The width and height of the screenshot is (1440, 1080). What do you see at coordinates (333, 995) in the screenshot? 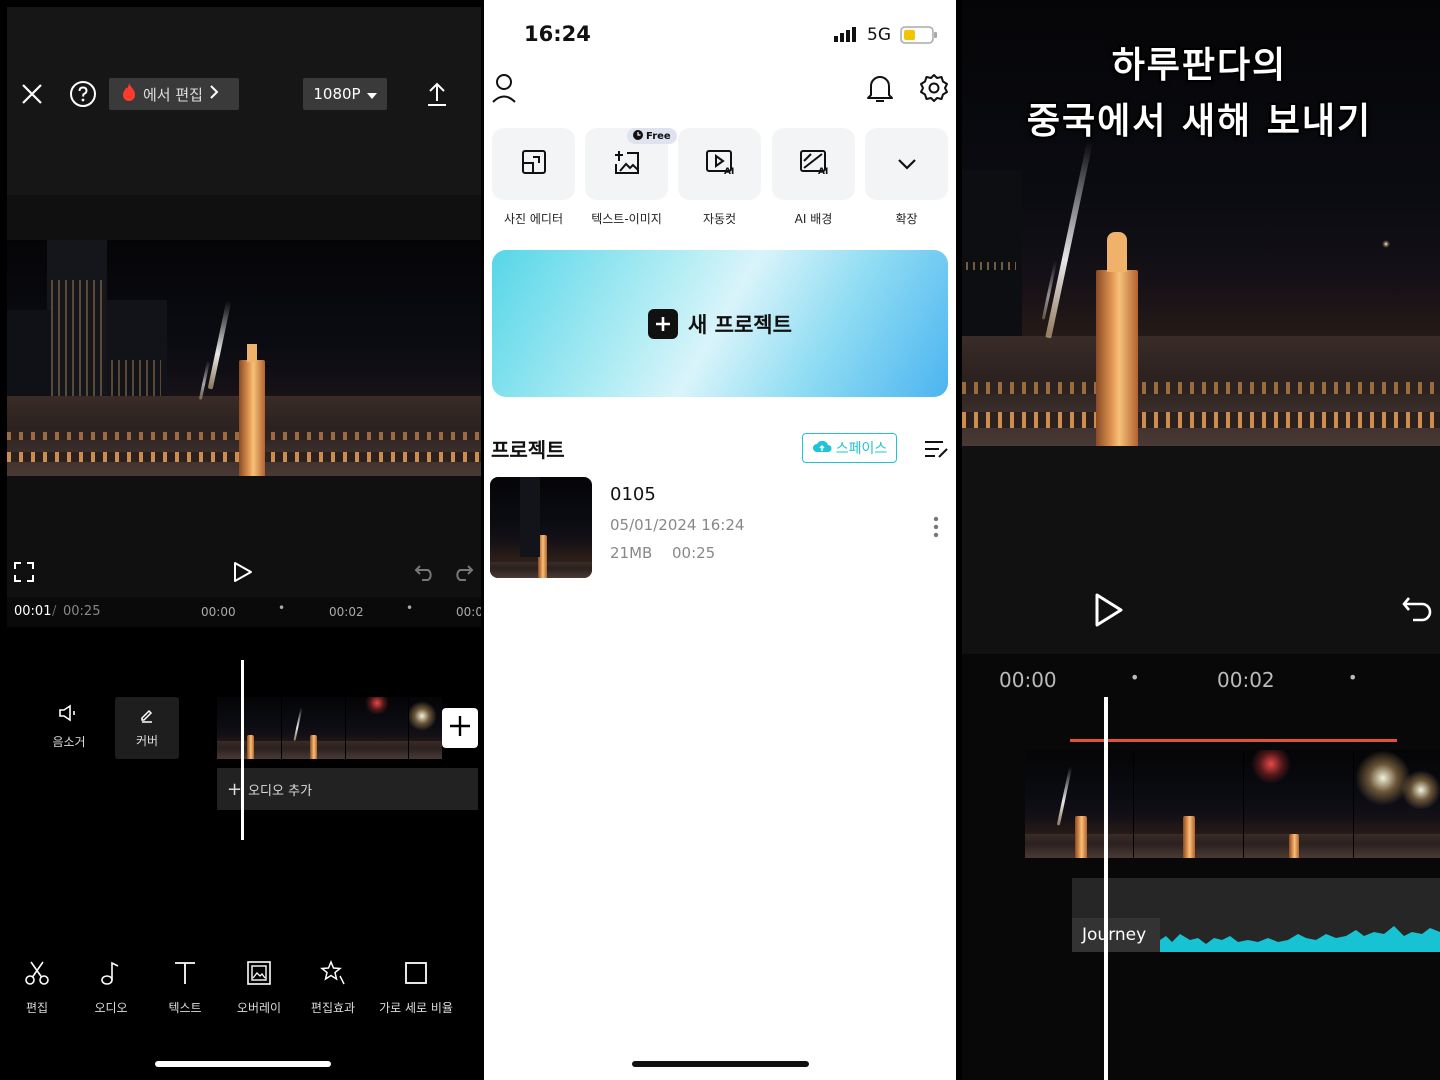
I see `tool-effects: 편집효과` at bounding box center [333, 995].